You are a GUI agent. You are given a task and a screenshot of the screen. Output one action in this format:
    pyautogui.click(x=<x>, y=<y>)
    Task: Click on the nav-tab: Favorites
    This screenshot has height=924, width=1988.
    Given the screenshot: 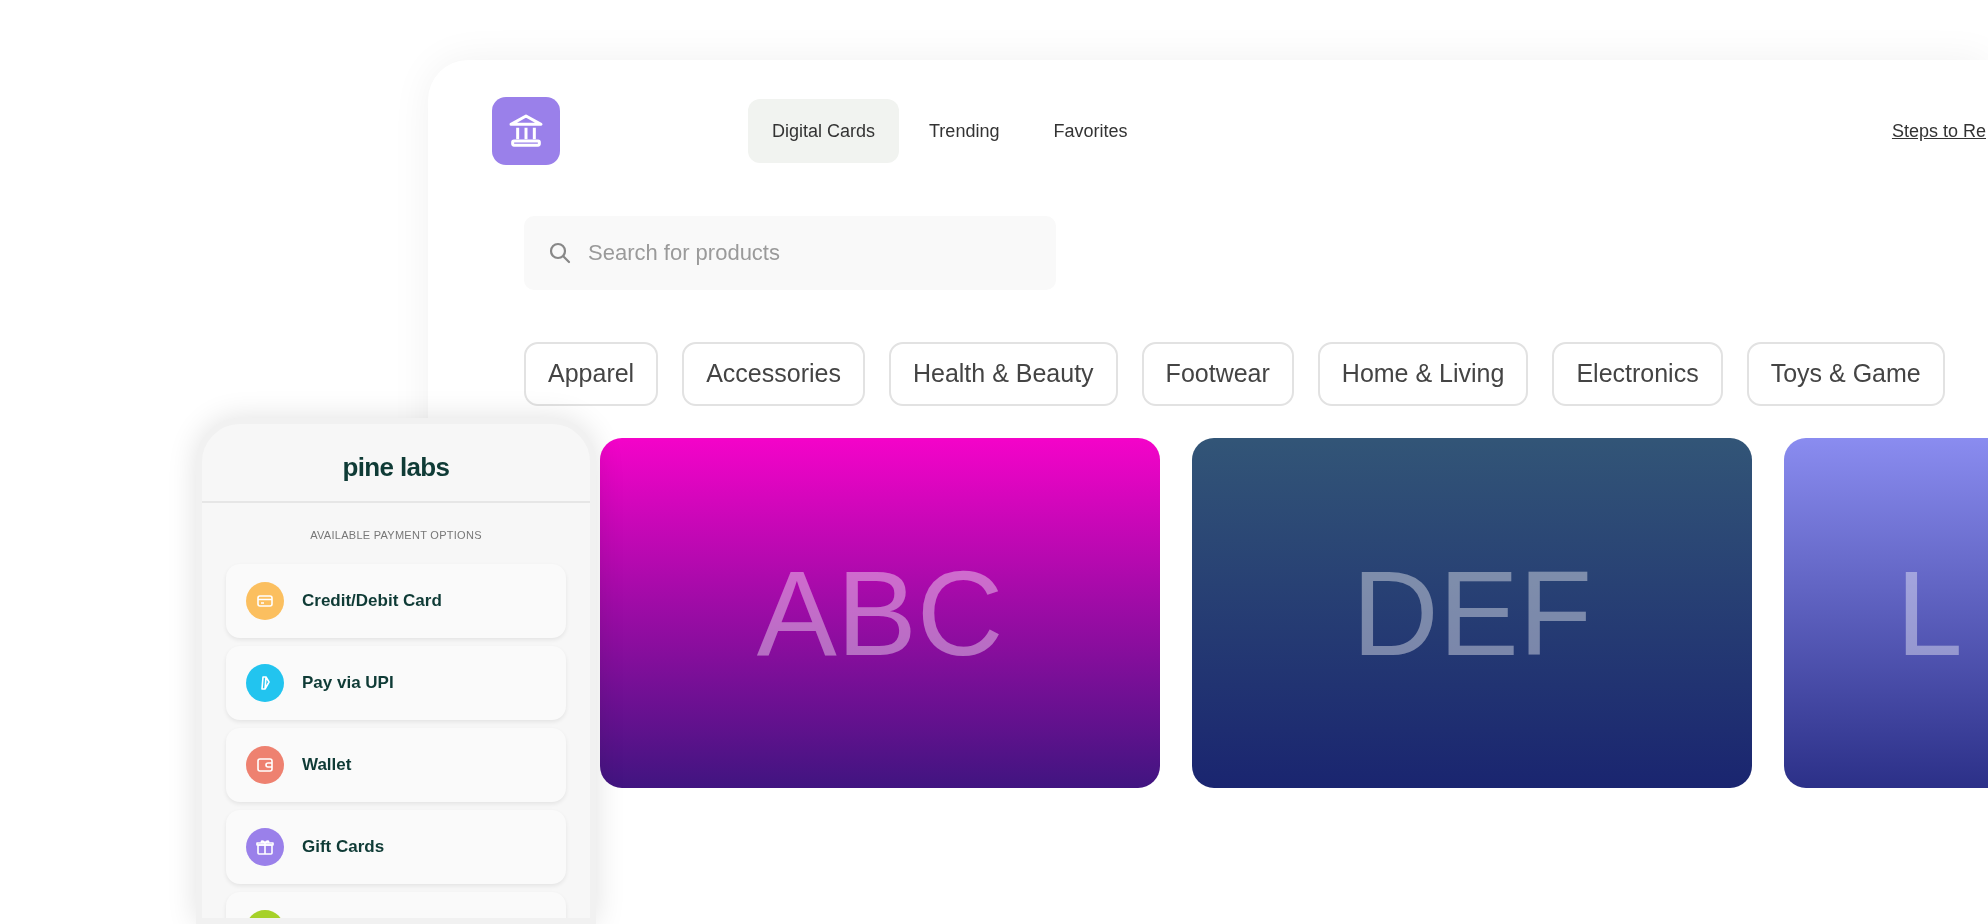 What is the action you would take?
    pyautogui.click(x=1090, y=131)
    